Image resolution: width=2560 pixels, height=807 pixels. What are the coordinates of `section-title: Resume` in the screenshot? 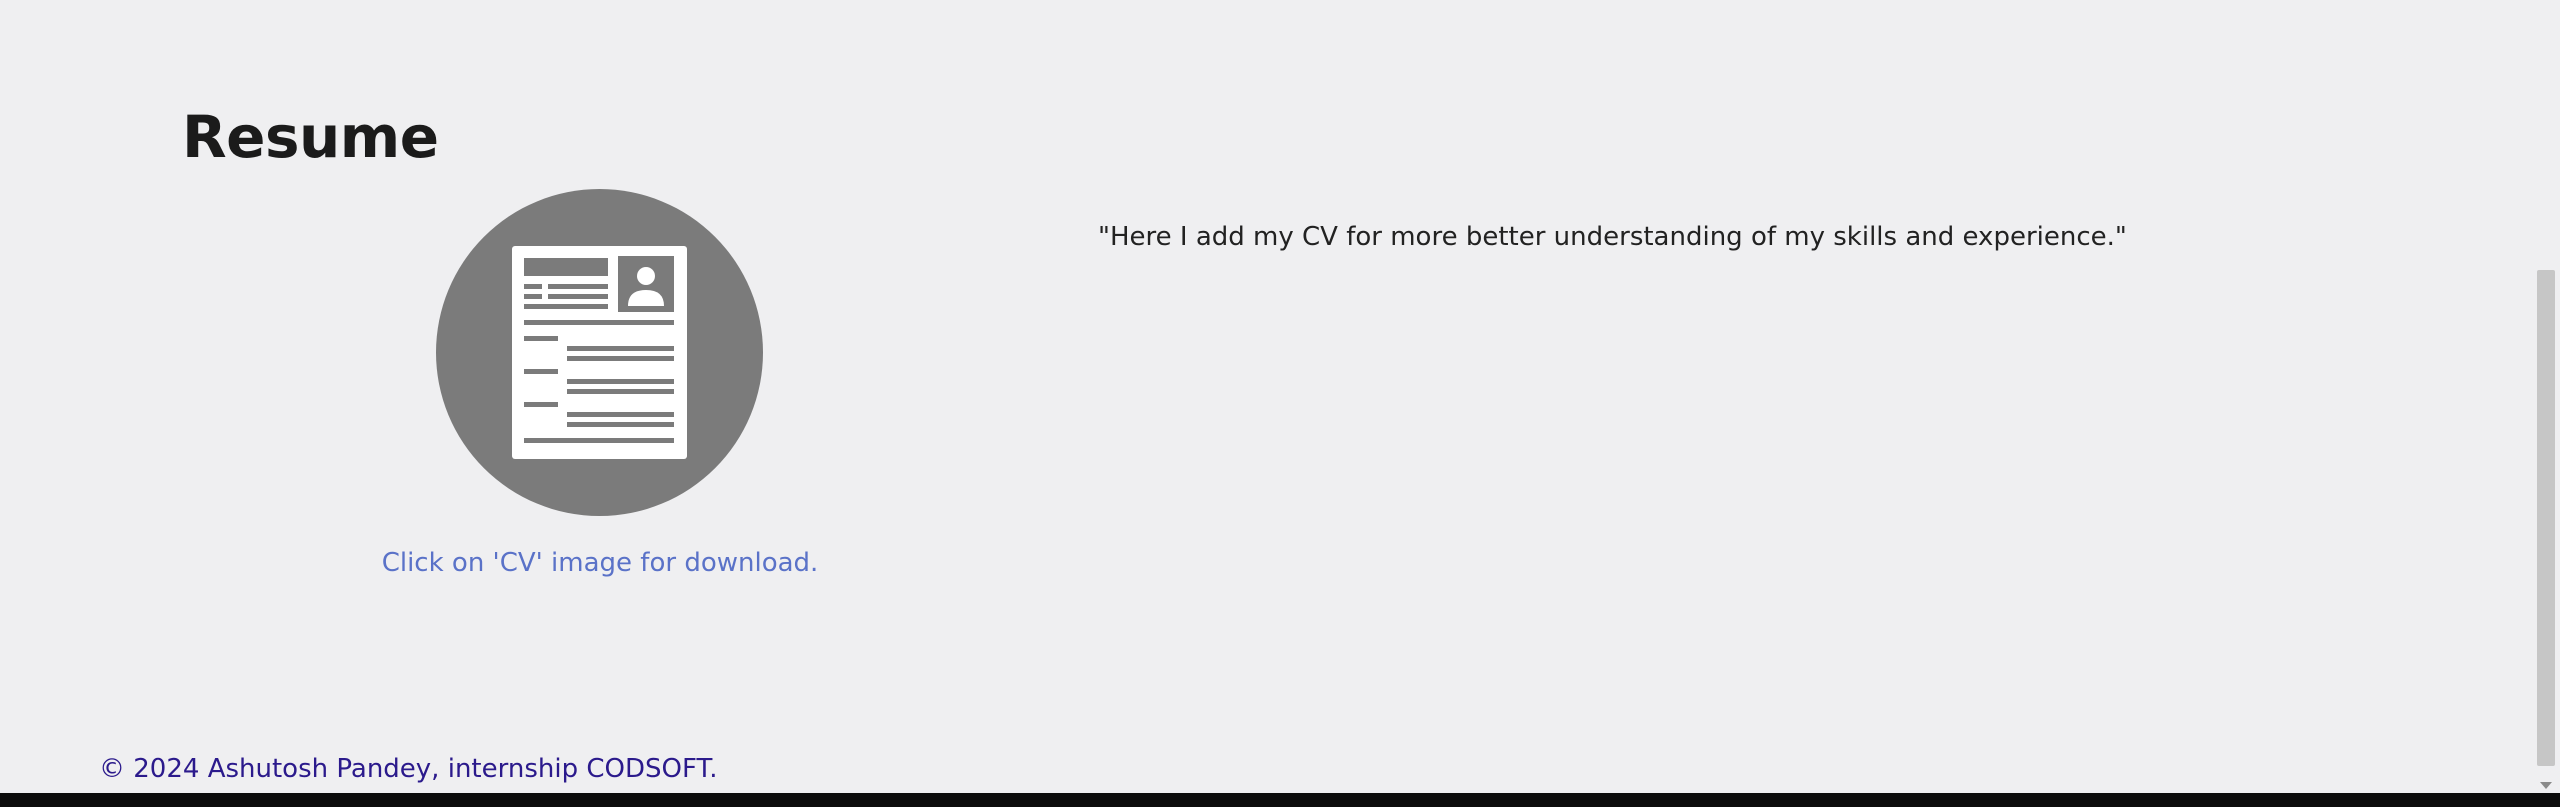 It's located at (310, 137).